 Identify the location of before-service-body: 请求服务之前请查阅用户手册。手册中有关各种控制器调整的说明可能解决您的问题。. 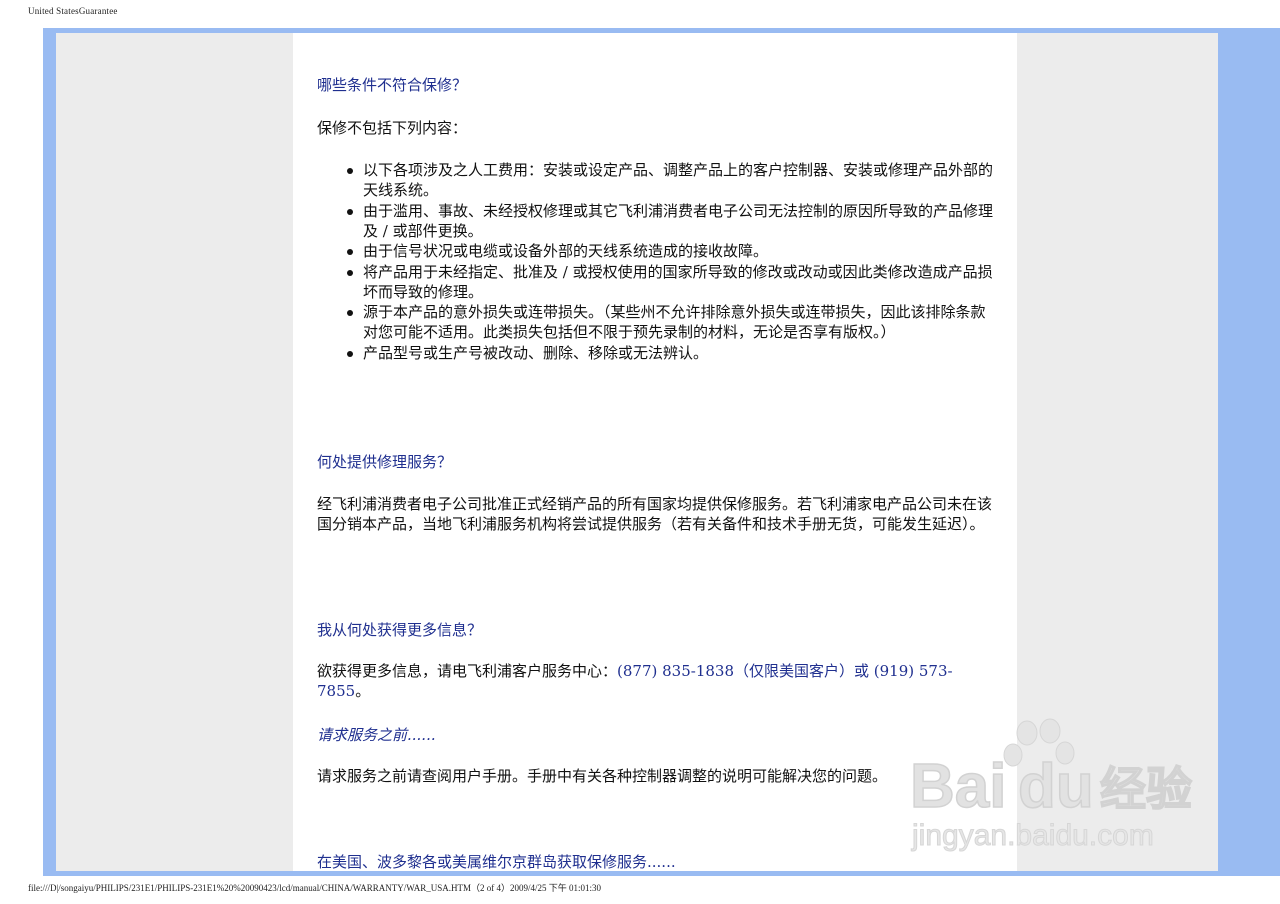
(602, 776).